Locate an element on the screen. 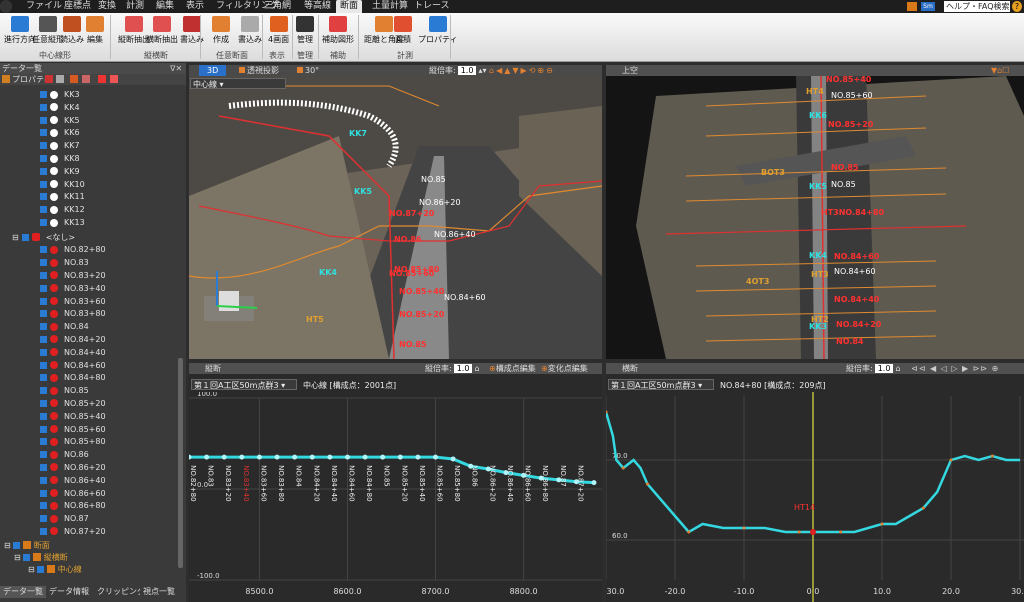  help-search-input: ヘルプ・FAQ検索 is located at coordinates (977, 6).